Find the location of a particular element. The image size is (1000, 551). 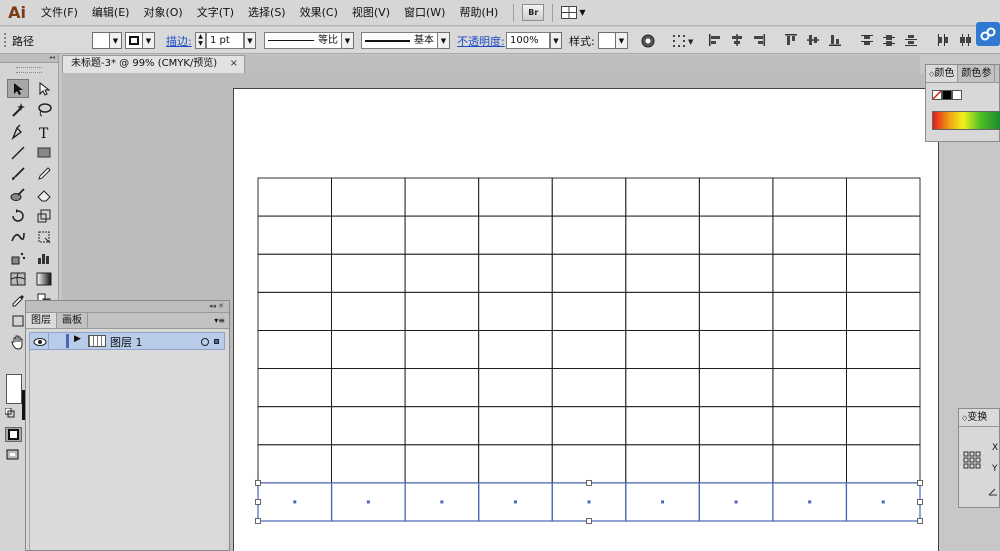

stepper-icon: ▲ ▼ is located at coordinates (200, 40).